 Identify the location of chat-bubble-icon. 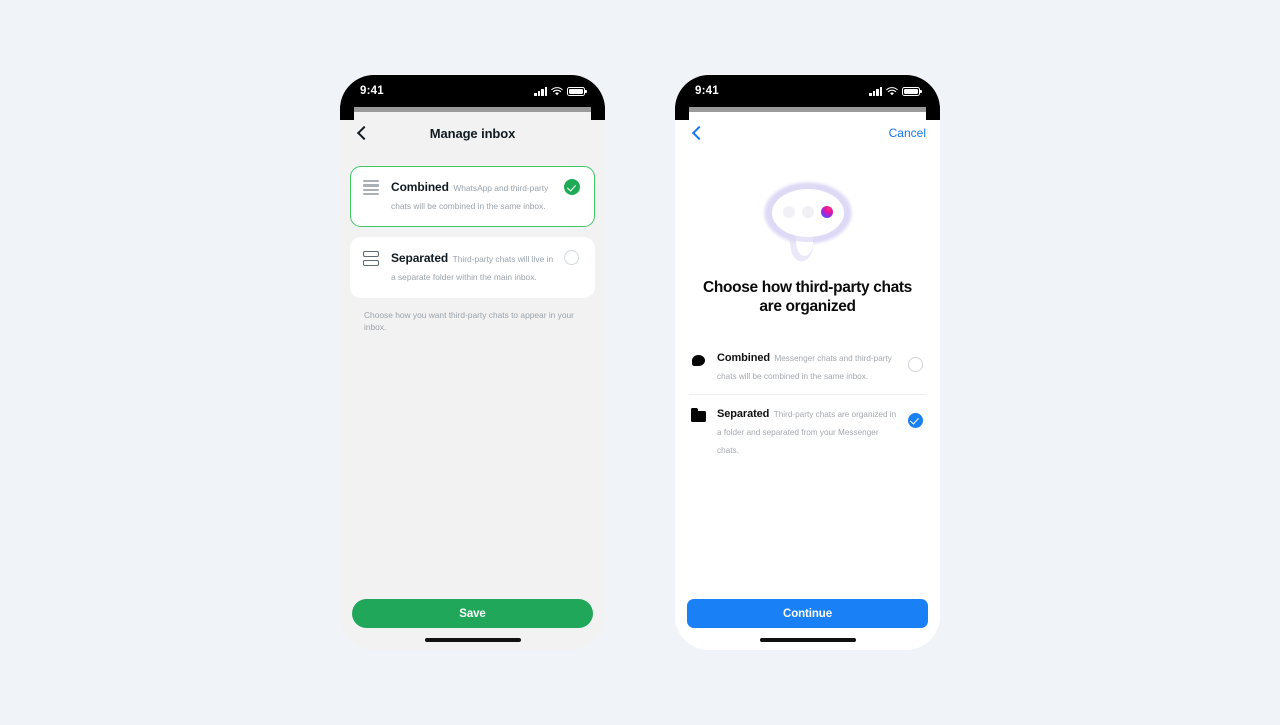
(698, 357).